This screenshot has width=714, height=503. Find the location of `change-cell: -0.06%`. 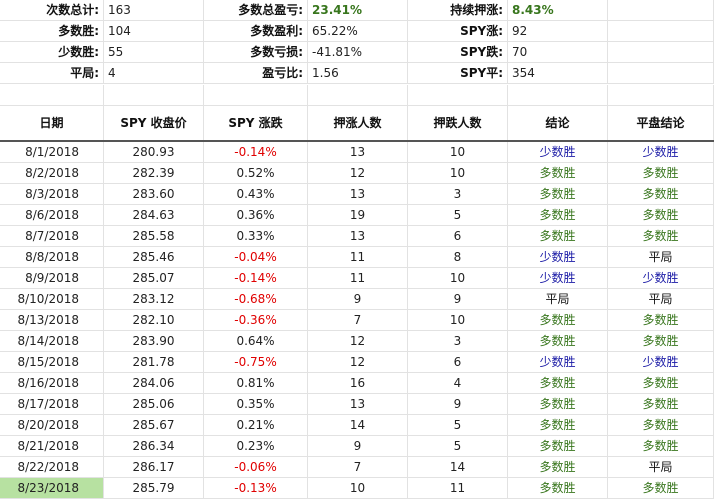

change-cell: -0.06% is located at coordinates (256, 467).